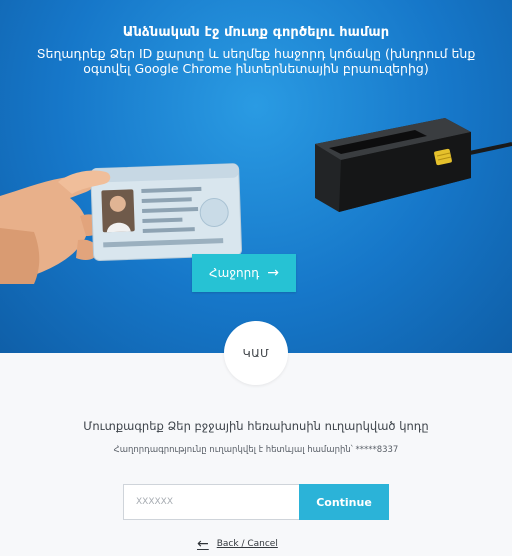 This screenshot has height=556, width=512. I want to click on card-reader-image, so click(413, 165).